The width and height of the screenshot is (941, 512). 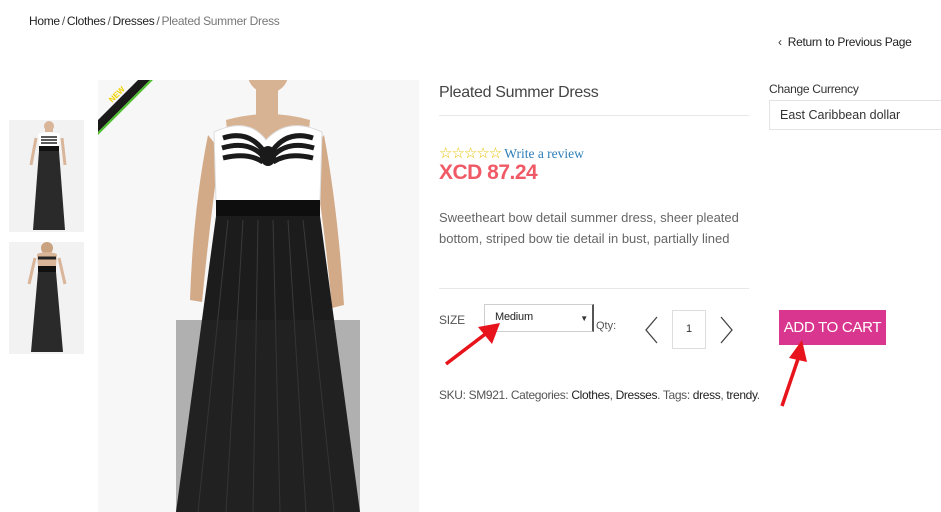 What do you see at coordinates (758, 395) in the screenshot?
I see `meta-end: .` at bounding box center [758, 395].